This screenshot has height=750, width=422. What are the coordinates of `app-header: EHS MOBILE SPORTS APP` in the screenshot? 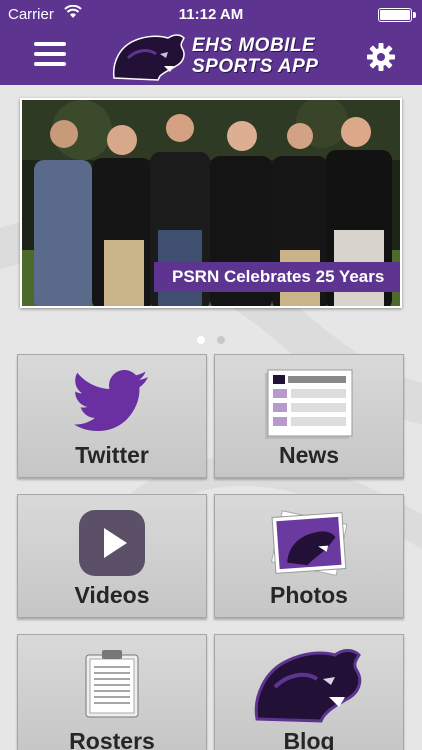 It's located at (211, 57).